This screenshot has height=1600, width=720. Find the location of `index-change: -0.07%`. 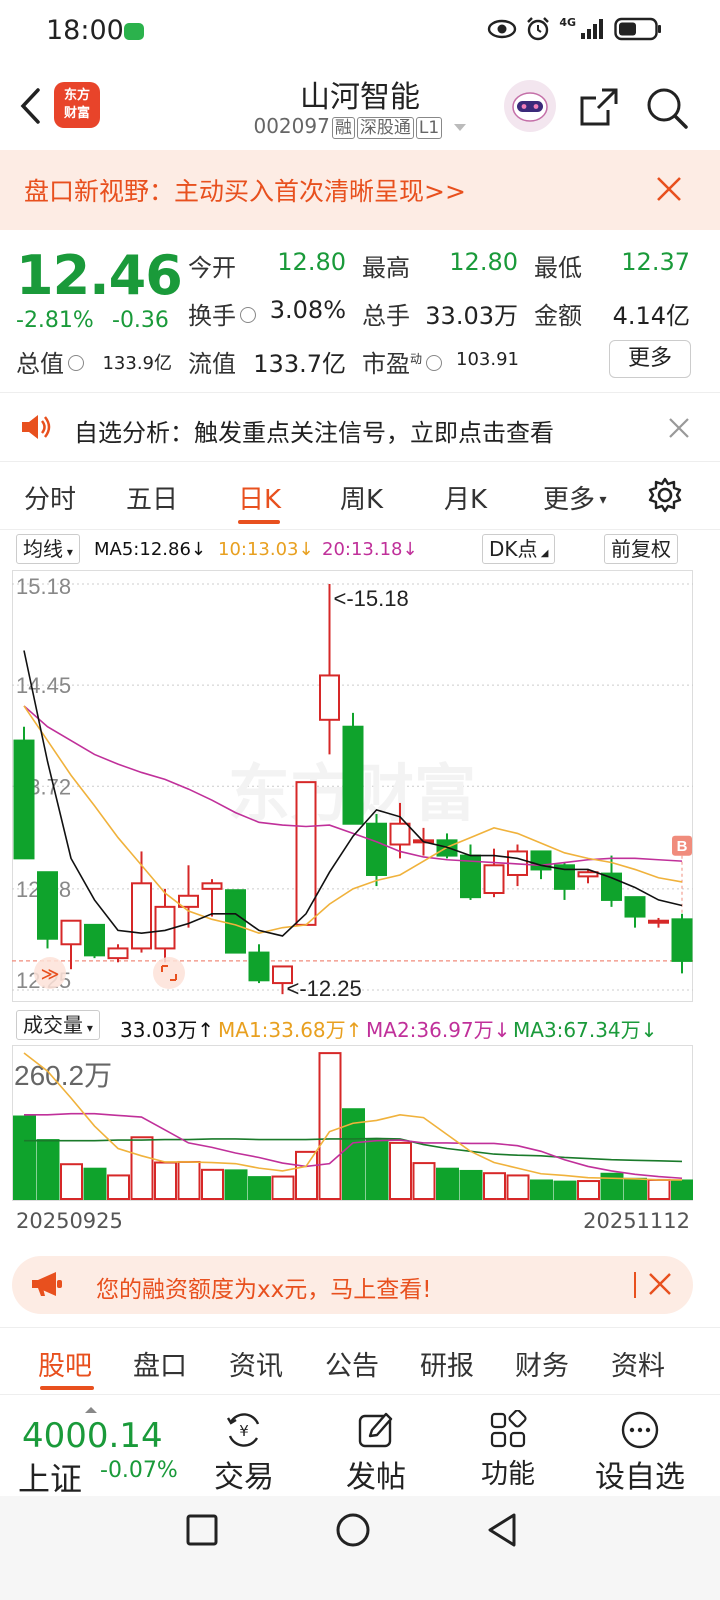

index-change: -0.07% is located at coordinates (139, 1470).